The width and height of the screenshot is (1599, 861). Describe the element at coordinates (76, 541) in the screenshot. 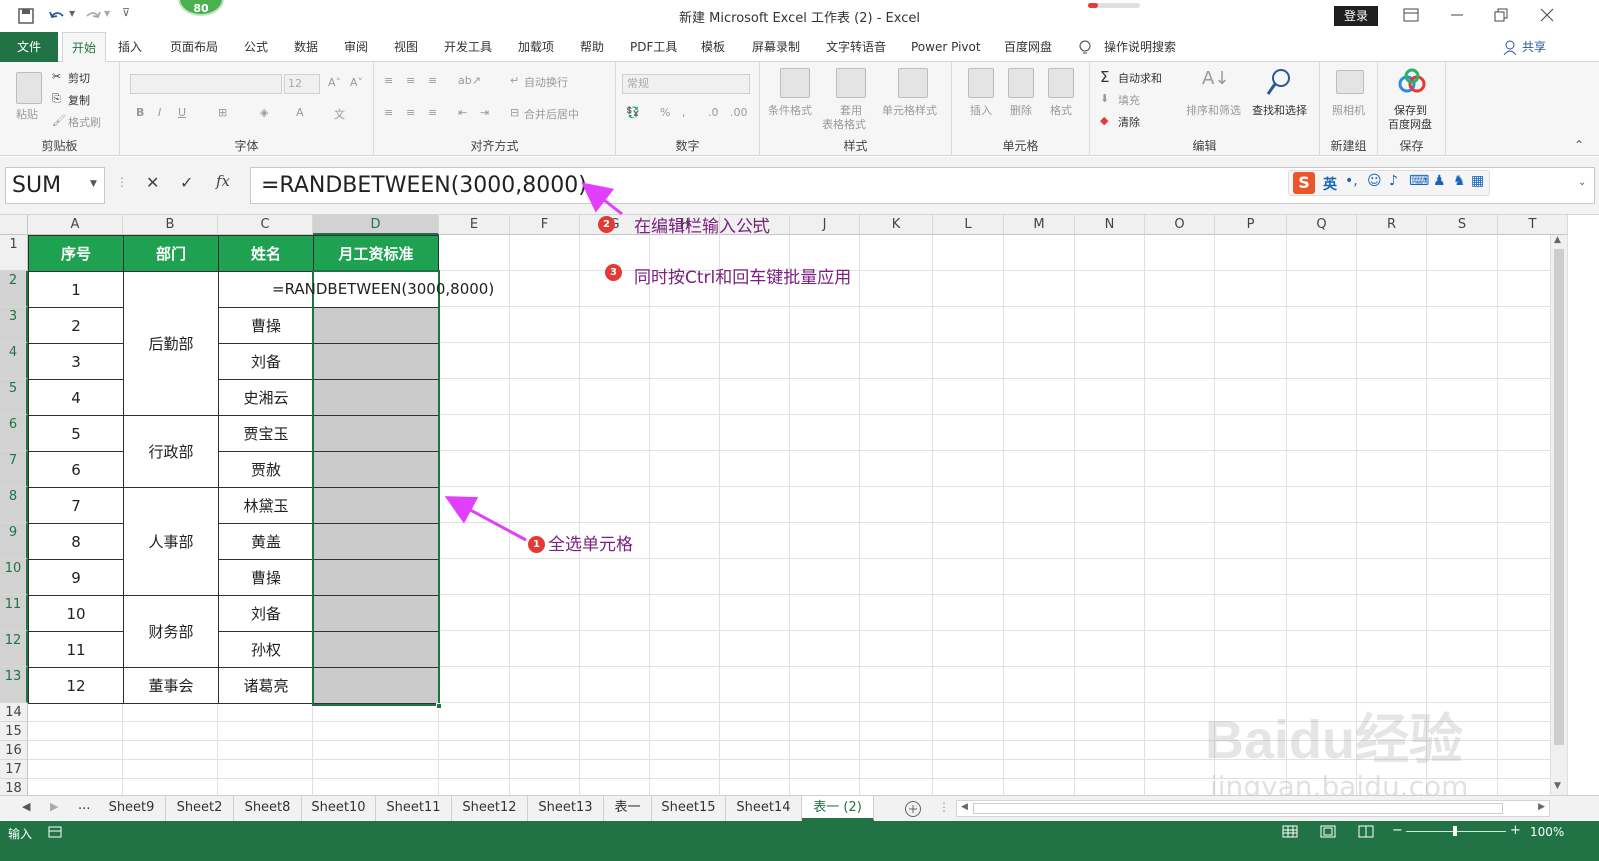

I see `seq-cell: 8` at that location.